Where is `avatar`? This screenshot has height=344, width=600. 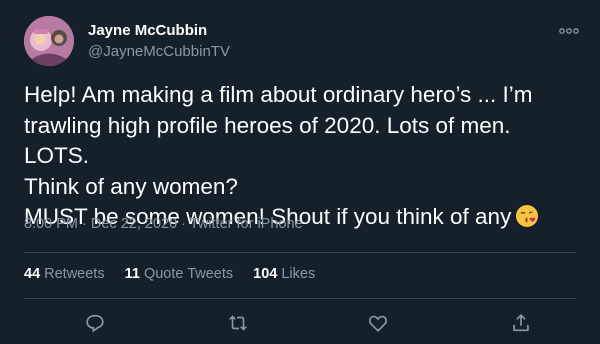 avatar is located at coordinates (49, 41).